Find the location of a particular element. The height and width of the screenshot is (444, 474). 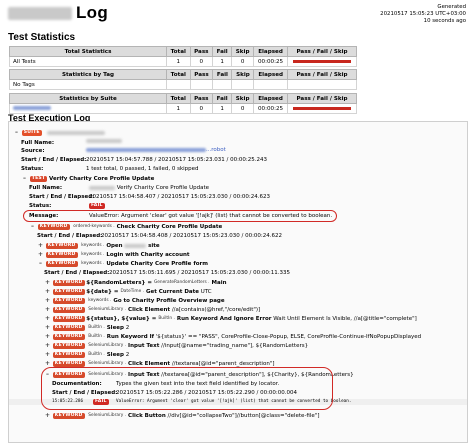

table-row: All Tests 1 0 1 0 00:00:25 is located at coordinates (183, 61).